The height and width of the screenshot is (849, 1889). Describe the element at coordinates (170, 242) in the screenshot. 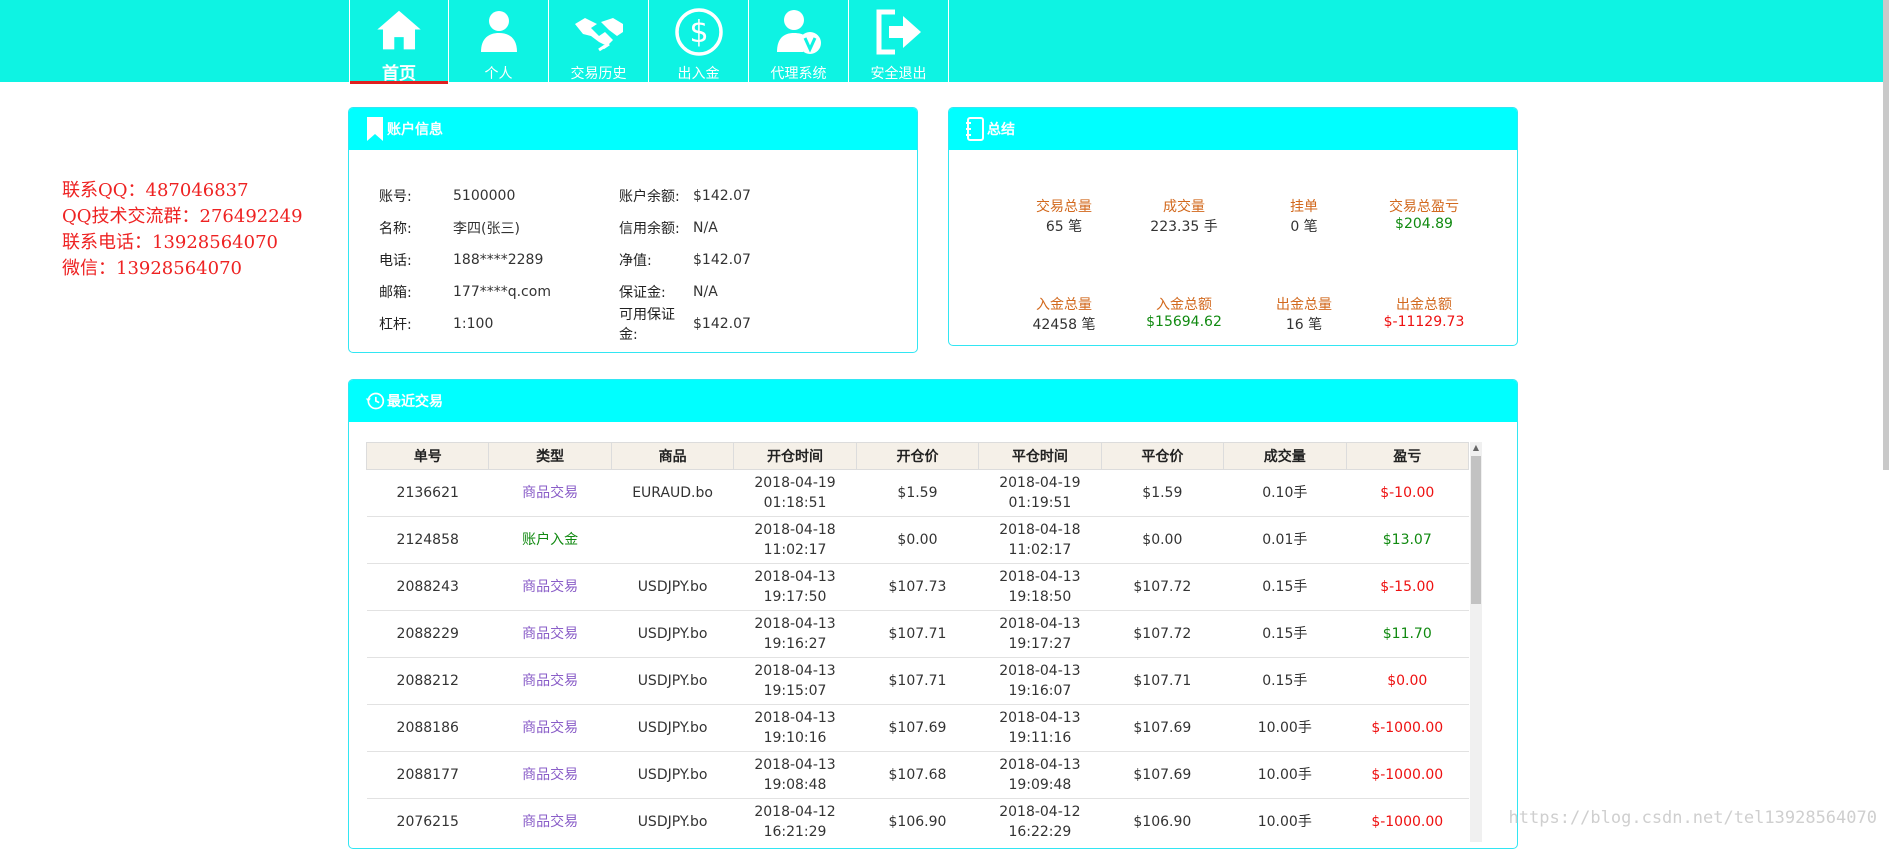

I see `contact-phone: 联系电话：13928564070` at that location.